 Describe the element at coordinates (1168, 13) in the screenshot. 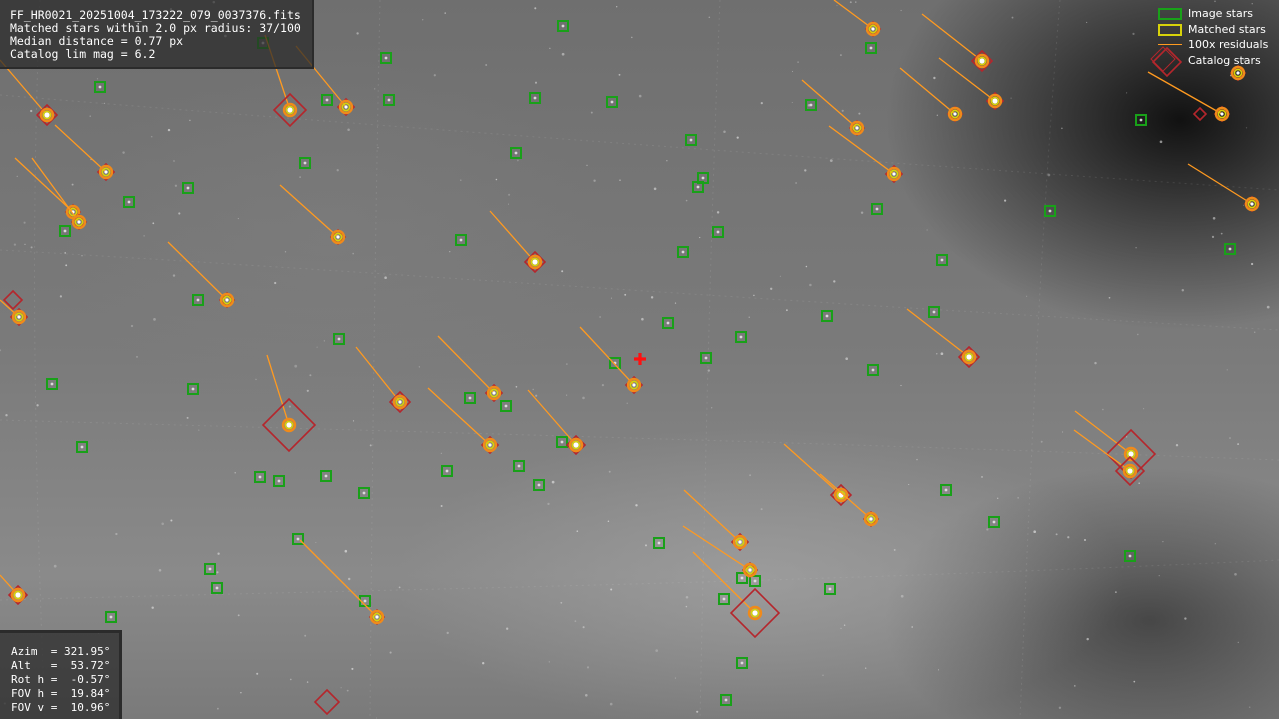

I see `green-square-icon` at that location.